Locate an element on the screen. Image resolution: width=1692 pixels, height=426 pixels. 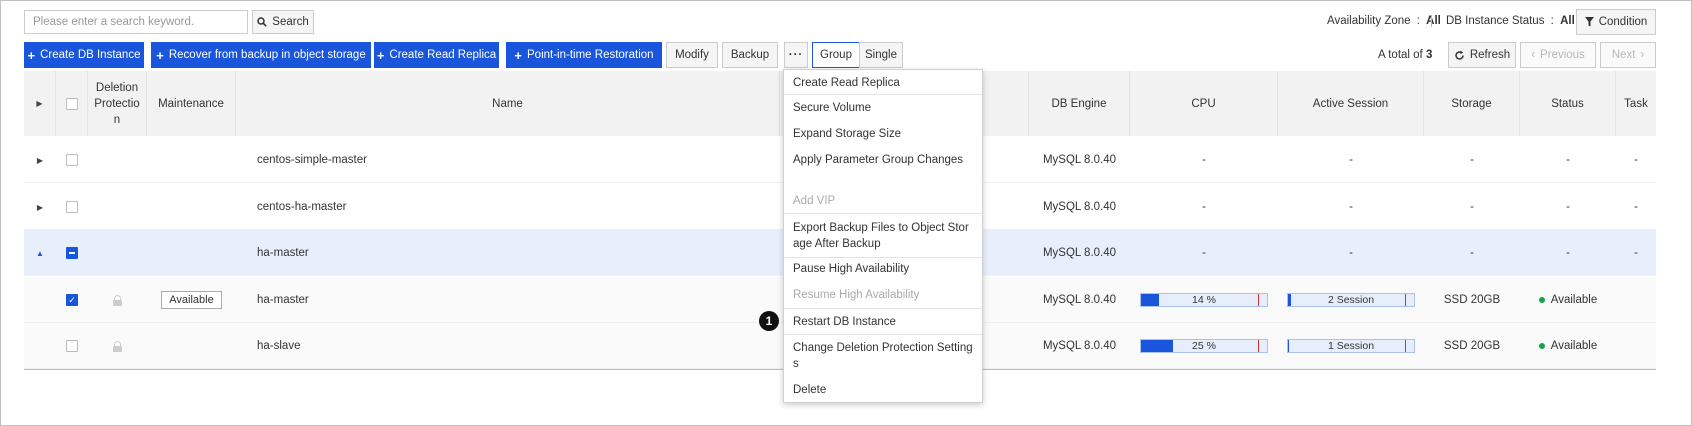
search-input is located at coordinates (136, 22).